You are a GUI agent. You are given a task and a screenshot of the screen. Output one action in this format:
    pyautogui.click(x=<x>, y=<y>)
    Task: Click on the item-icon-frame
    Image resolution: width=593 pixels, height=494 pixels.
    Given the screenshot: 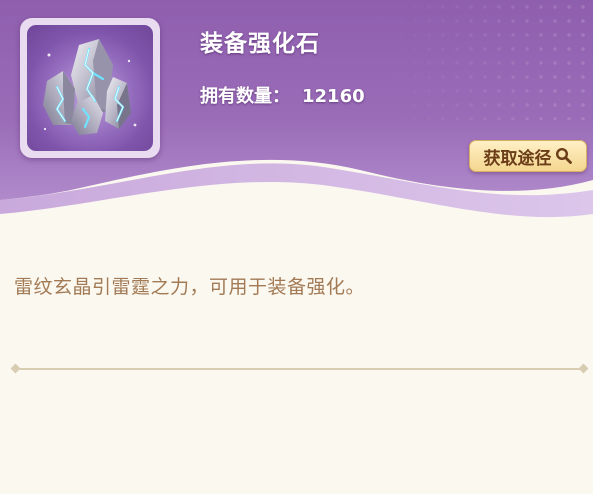 What is the action you would take?
    pyautogui.click(x=90, y=88)
    